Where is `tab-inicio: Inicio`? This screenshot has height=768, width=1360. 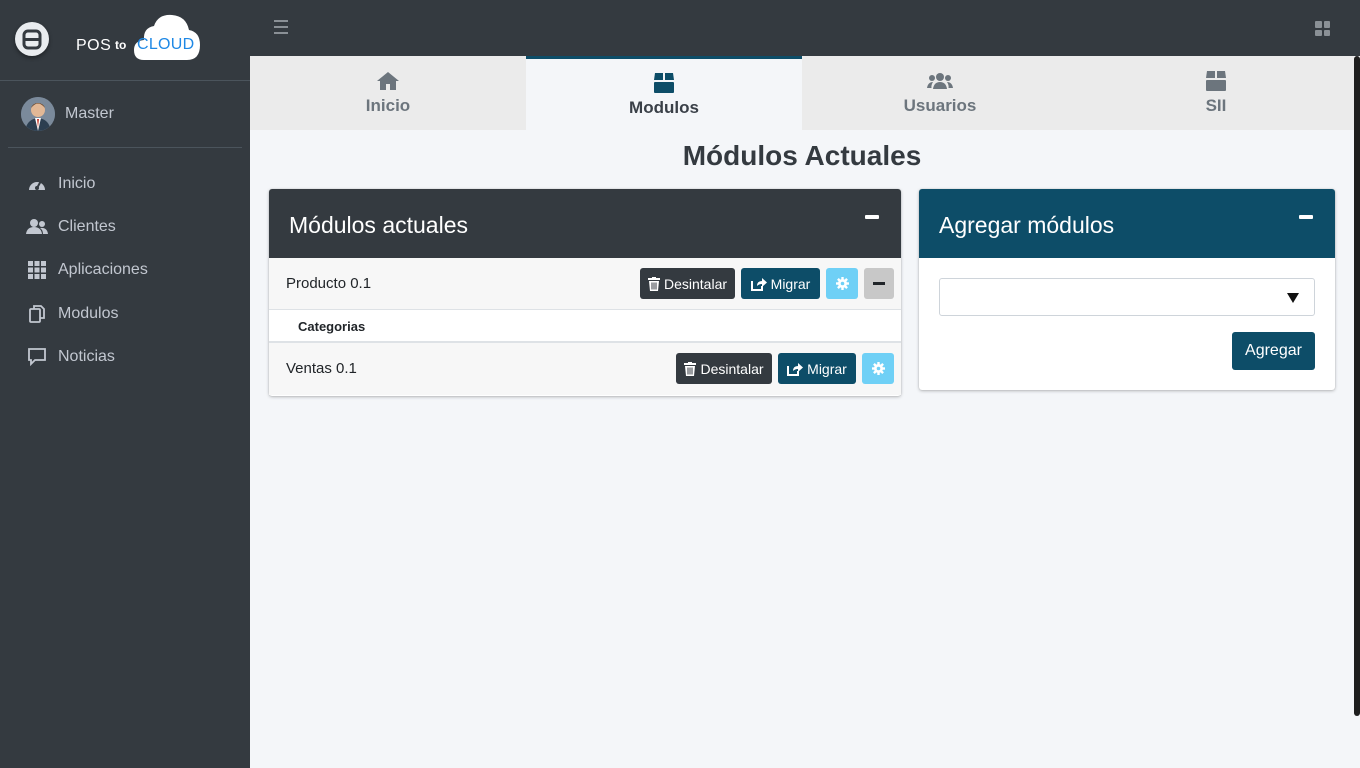
tab-inicio: Inicio is located at coordinates (388, 93).